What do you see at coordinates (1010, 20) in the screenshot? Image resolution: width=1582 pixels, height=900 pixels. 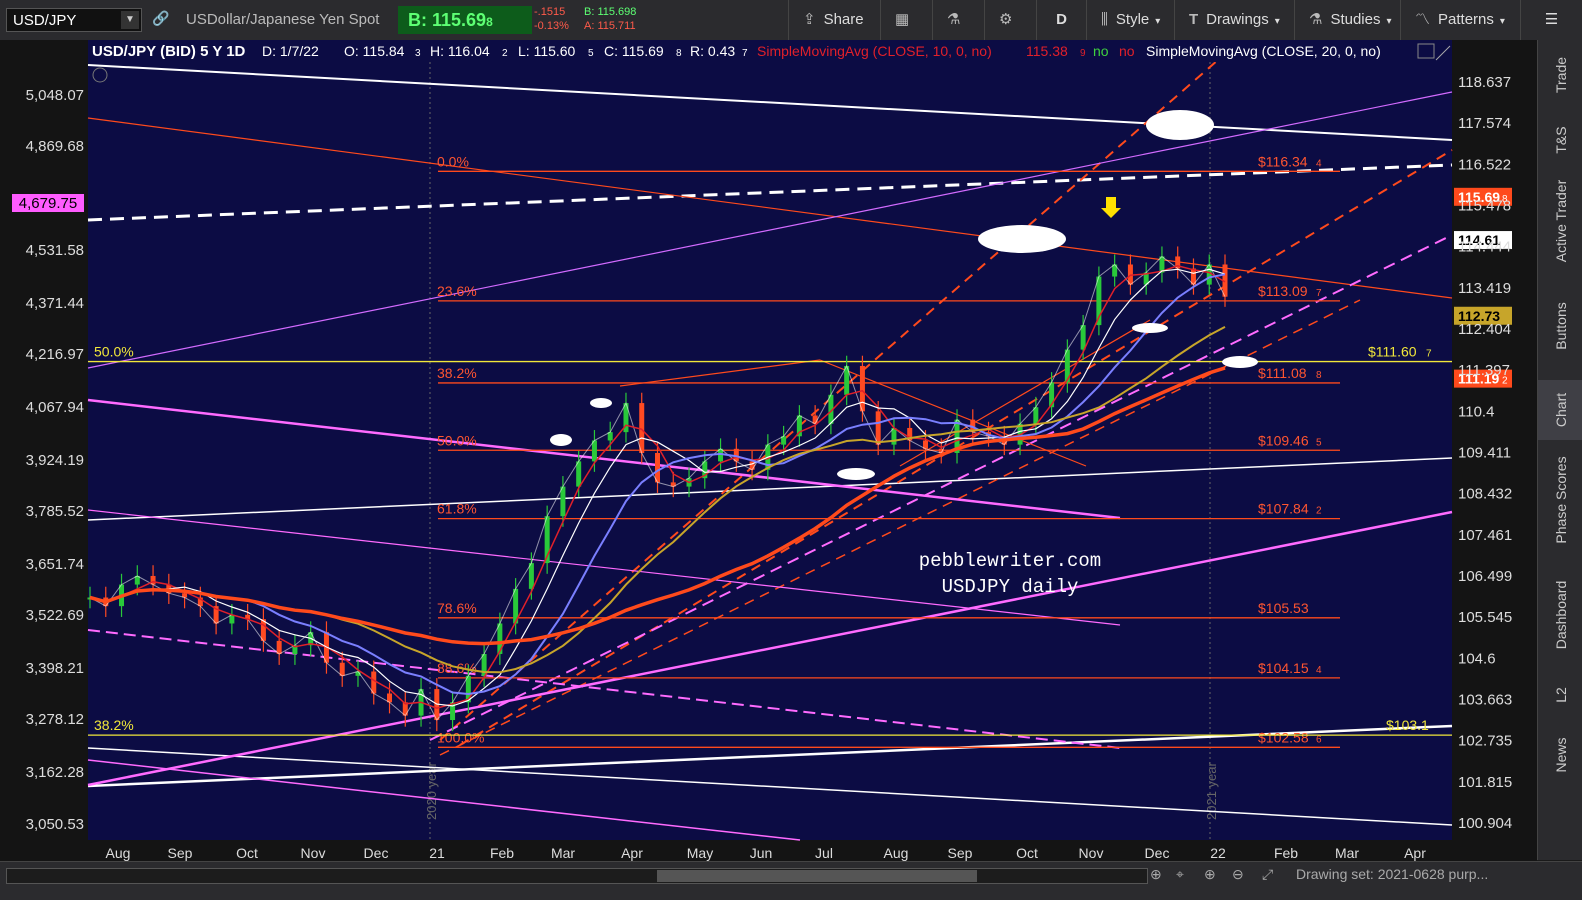 I see `settings-button: ⚙` at bounding box center [1010, 20].